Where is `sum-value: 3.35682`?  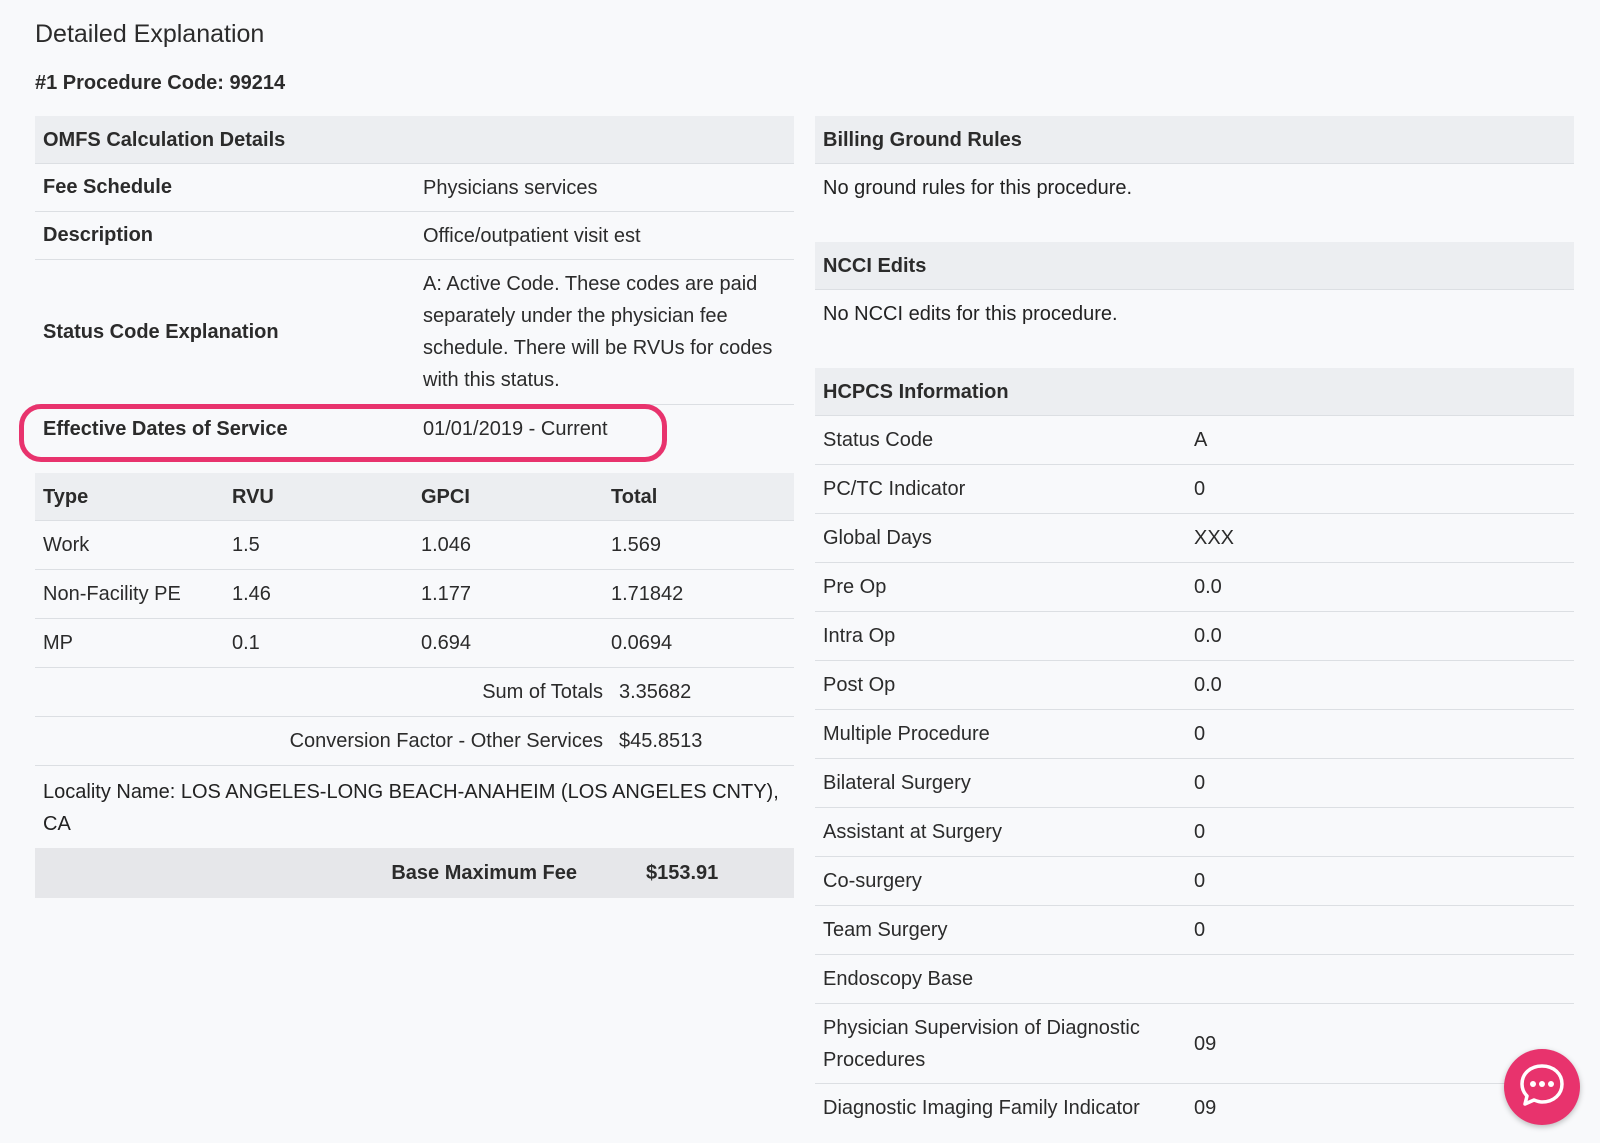
sum-value: 3.35682 is located at coordinates (655, 691).